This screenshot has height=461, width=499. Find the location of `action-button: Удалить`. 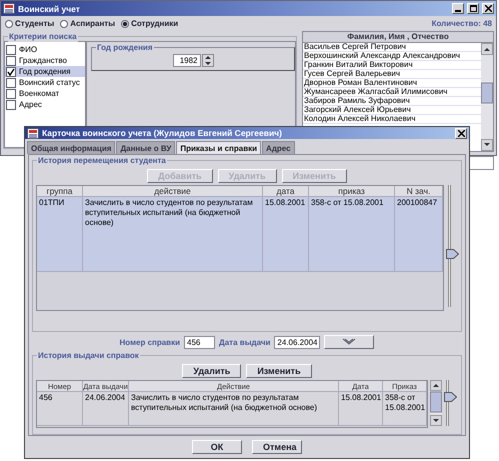

action-button: Удалить is located at coordinates (212, 371).